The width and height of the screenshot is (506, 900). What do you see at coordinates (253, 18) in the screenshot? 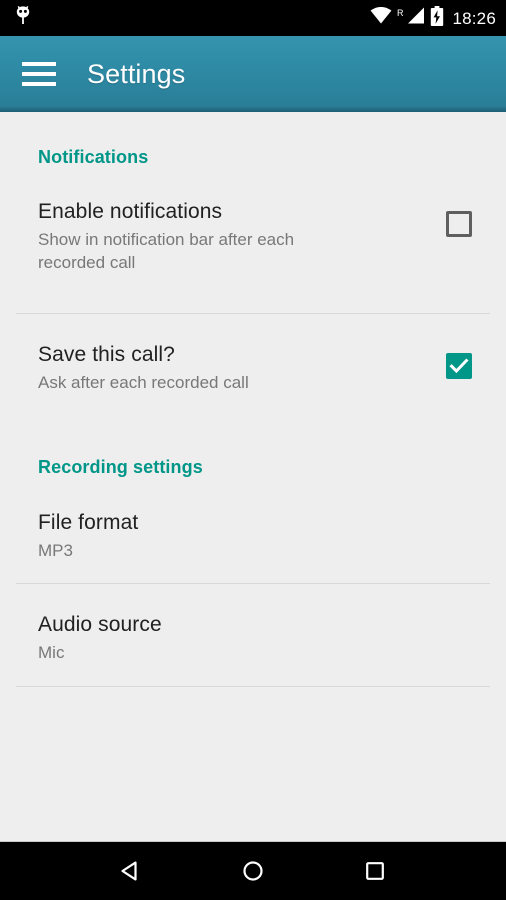
I see `status-bar: R 18:26` at bounding box center [253, 18].